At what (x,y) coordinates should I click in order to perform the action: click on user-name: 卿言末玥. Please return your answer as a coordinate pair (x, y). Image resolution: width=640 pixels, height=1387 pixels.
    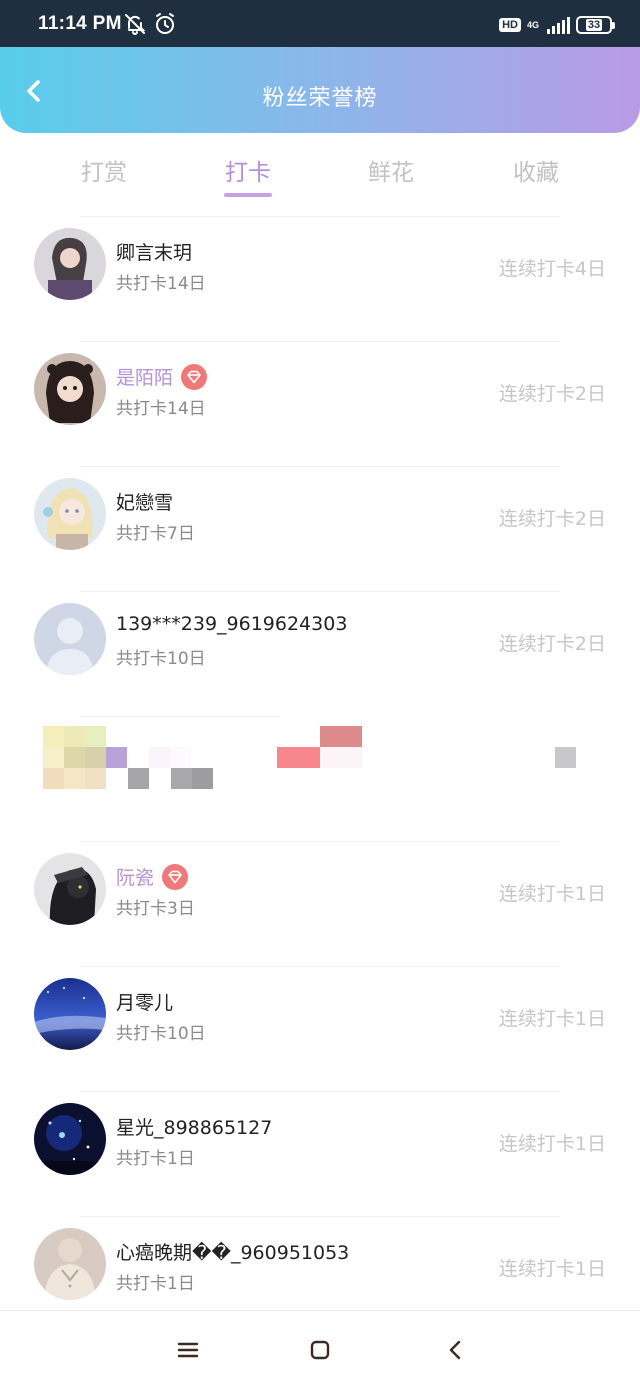
    Looking at the image, I should click on (154, 253).